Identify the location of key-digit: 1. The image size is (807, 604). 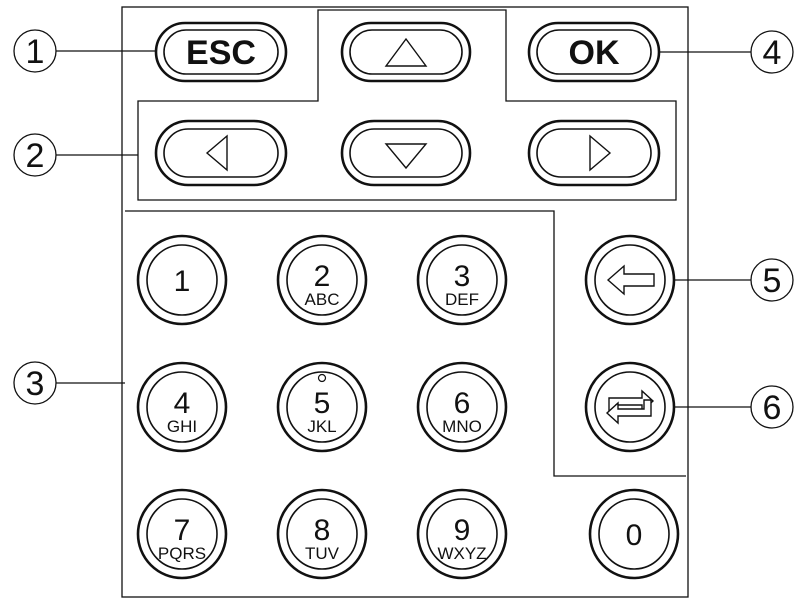
(182, 281).